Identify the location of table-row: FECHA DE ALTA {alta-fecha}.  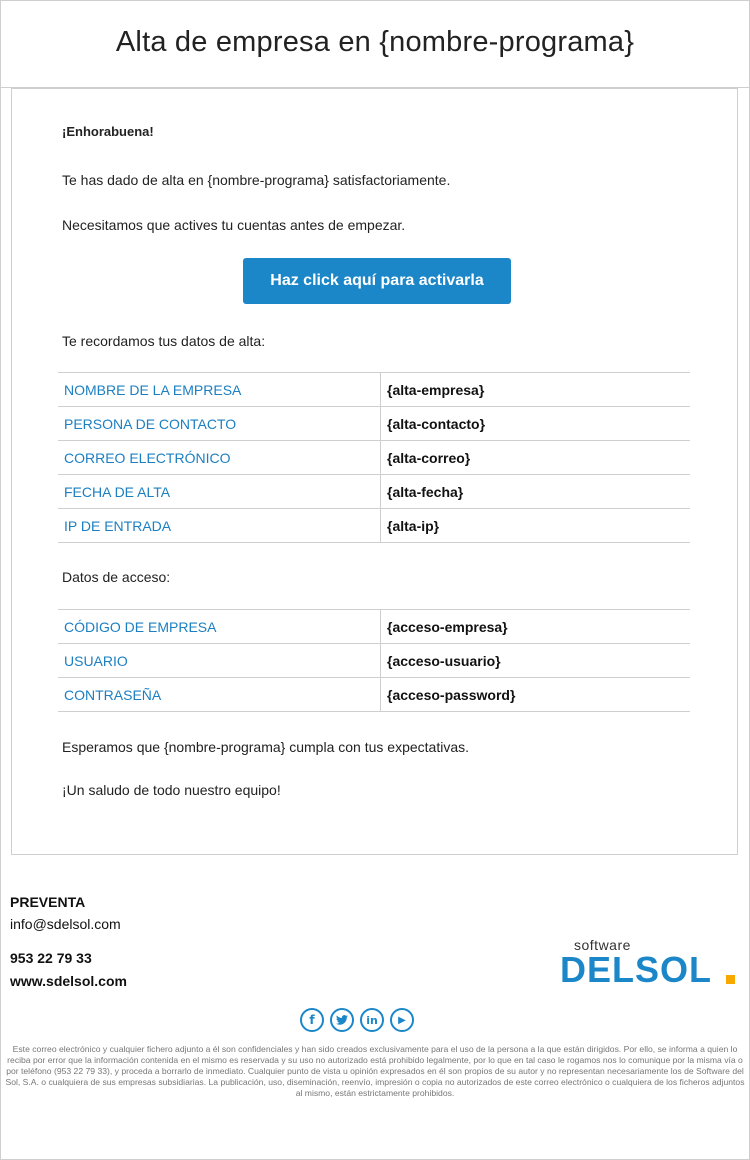
(374, 491).